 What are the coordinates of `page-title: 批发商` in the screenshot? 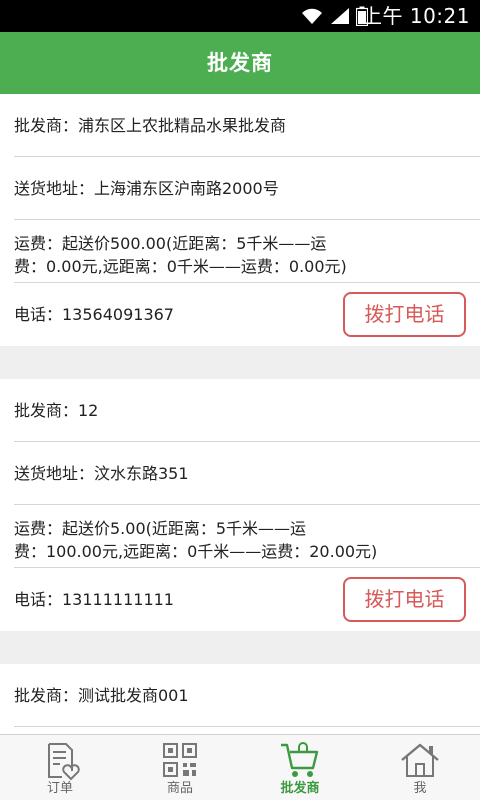 It's located at (240, 63).